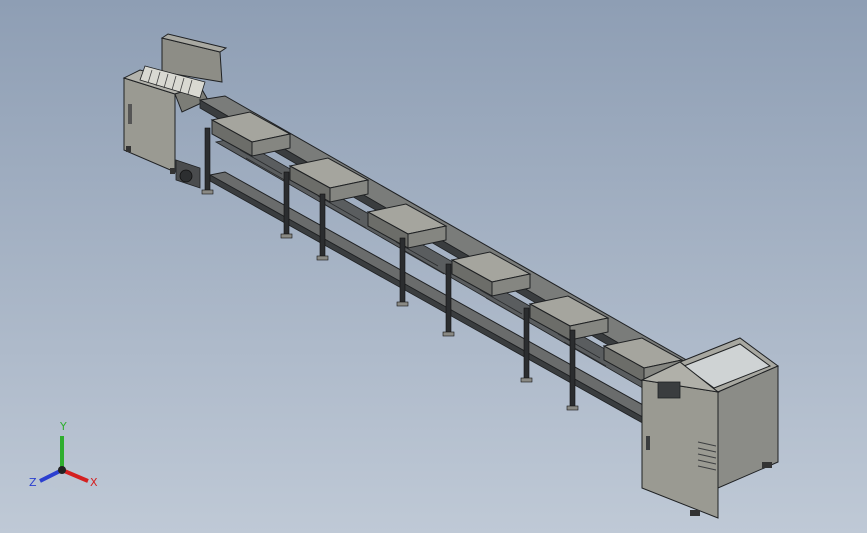  What do you see at coordinates (33, 482) in the screenshot?
I see `z-axis-label: Z` at bounding box center [33, 482].